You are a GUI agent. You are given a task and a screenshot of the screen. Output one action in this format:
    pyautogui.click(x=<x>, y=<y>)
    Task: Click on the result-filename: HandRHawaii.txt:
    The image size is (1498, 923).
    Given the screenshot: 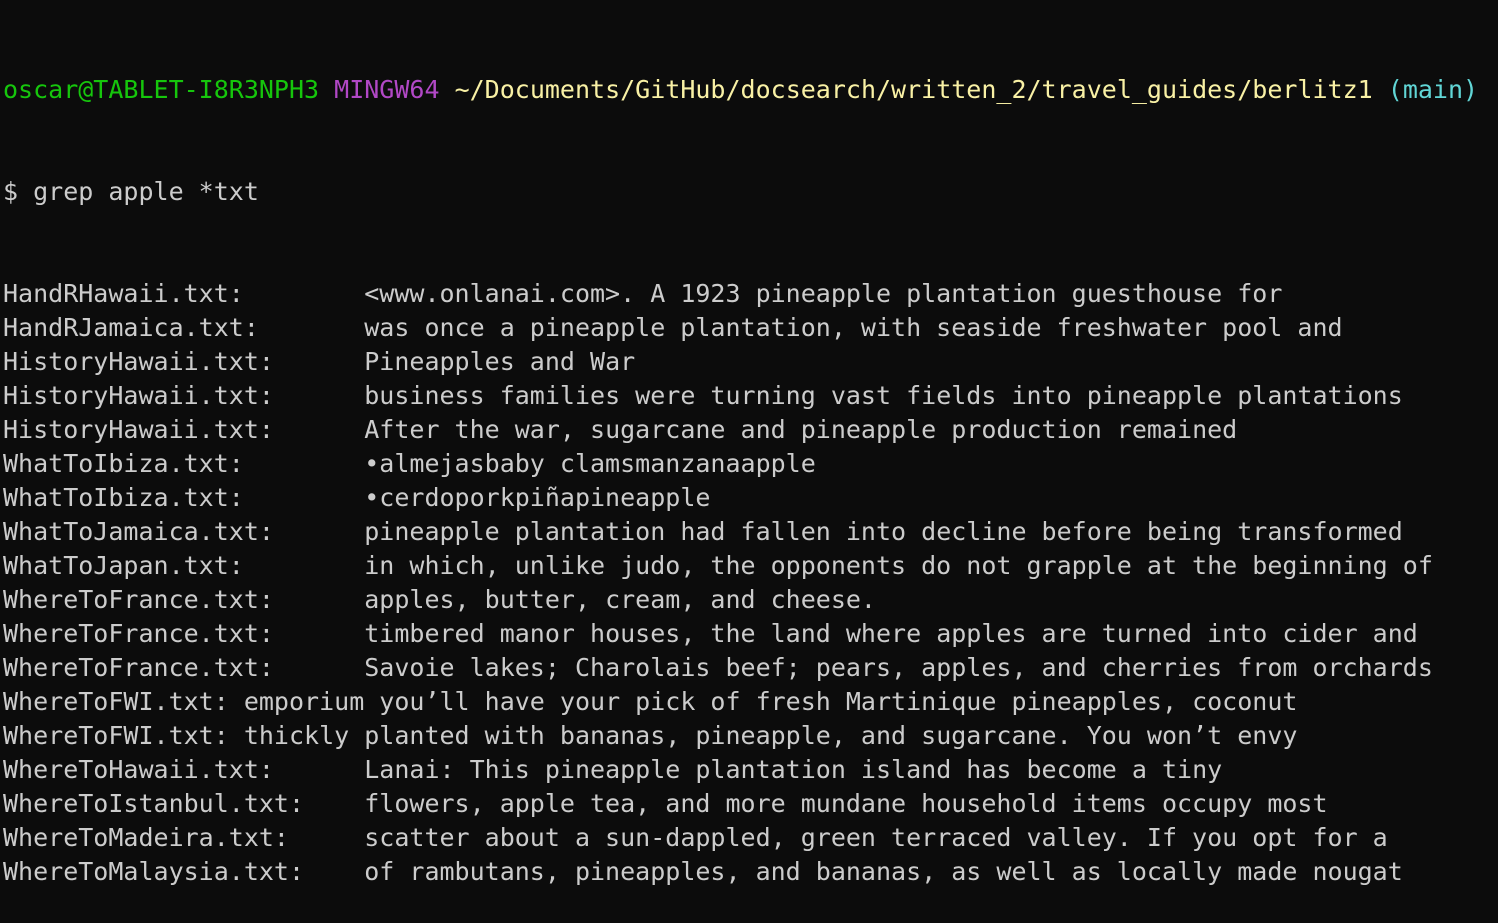 What is the action you would take?
    pyautogui.click(x=123, y=293)
    